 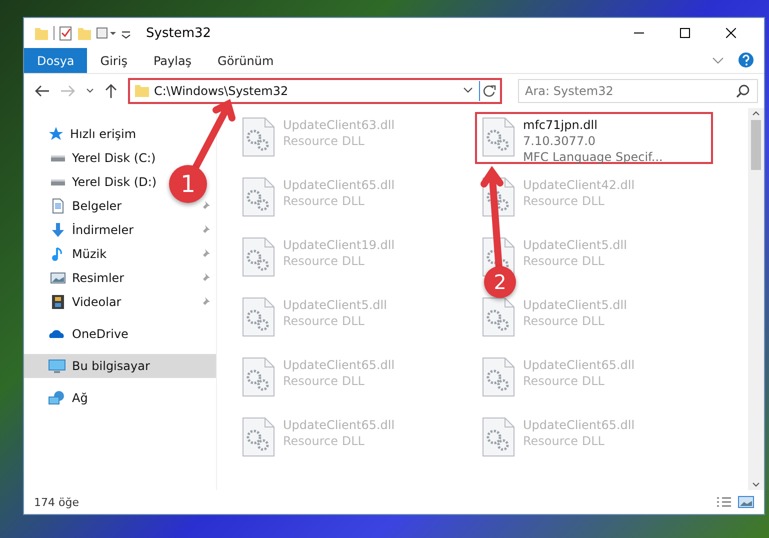 I want to click on sidebar-item: Videolar, so click(x=97, y=302).